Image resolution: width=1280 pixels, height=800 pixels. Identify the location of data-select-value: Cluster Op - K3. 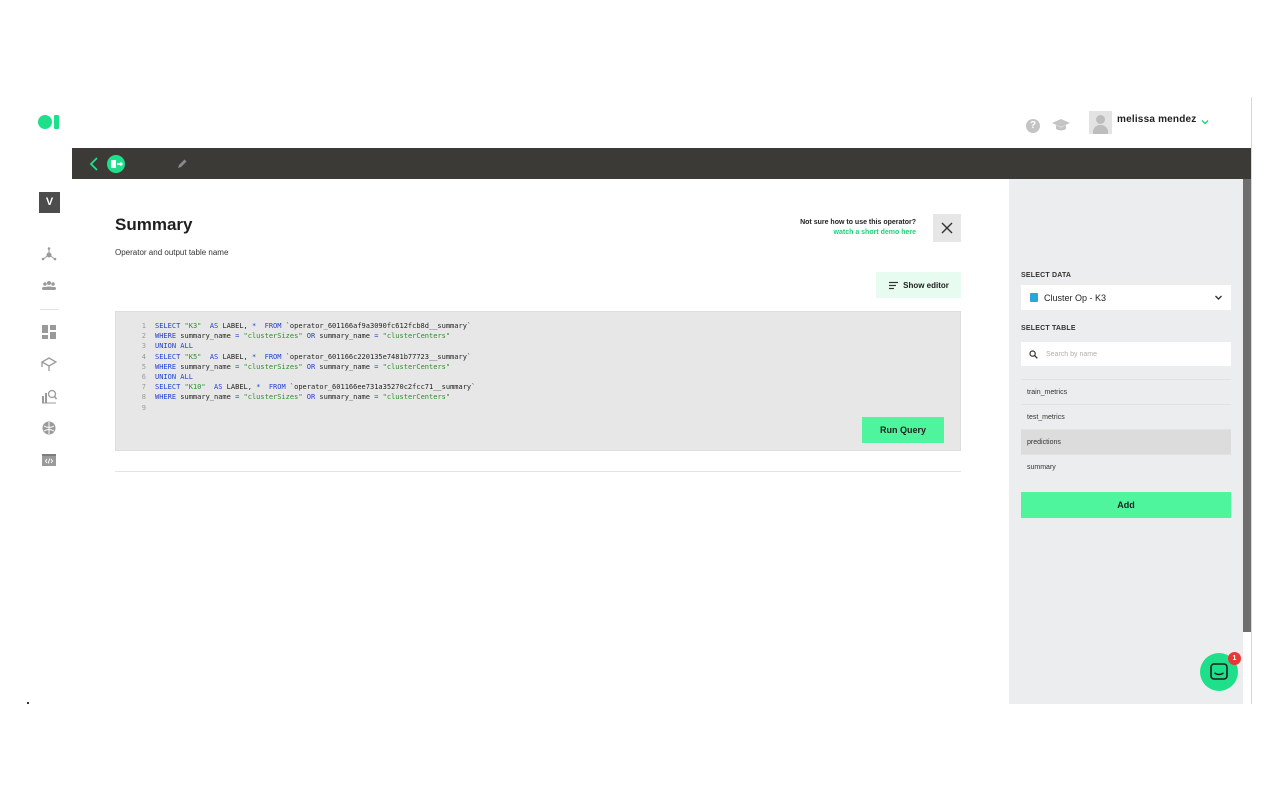
(1075, 297).